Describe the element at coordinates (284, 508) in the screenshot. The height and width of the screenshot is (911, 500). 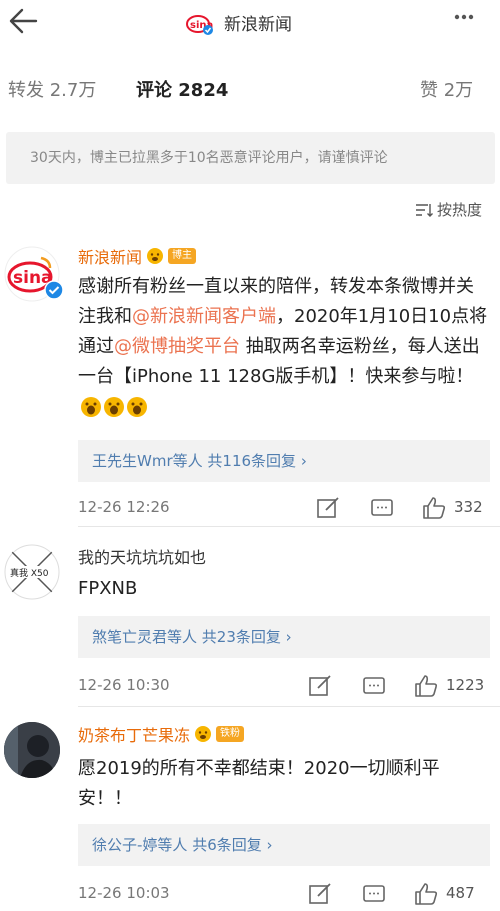
I see `comment-meta: 12-26 12:26 332` at that location.